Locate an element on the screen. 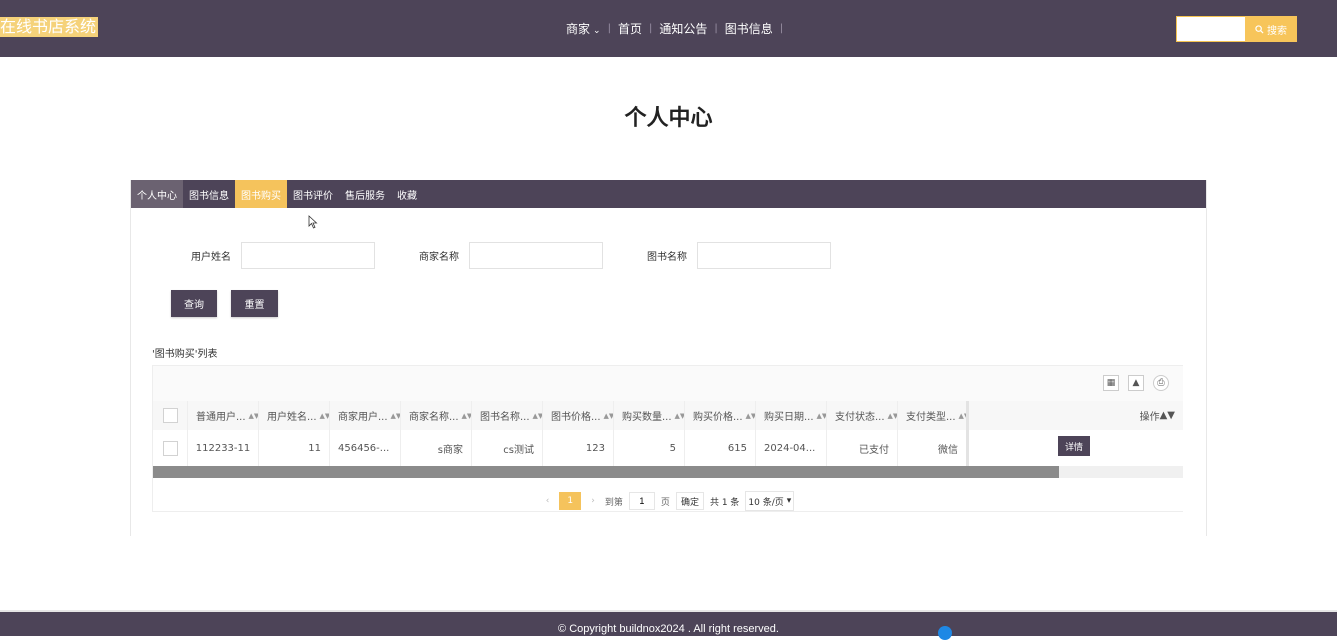  horizontal-scrollbar is located at coordinates (668, 472).